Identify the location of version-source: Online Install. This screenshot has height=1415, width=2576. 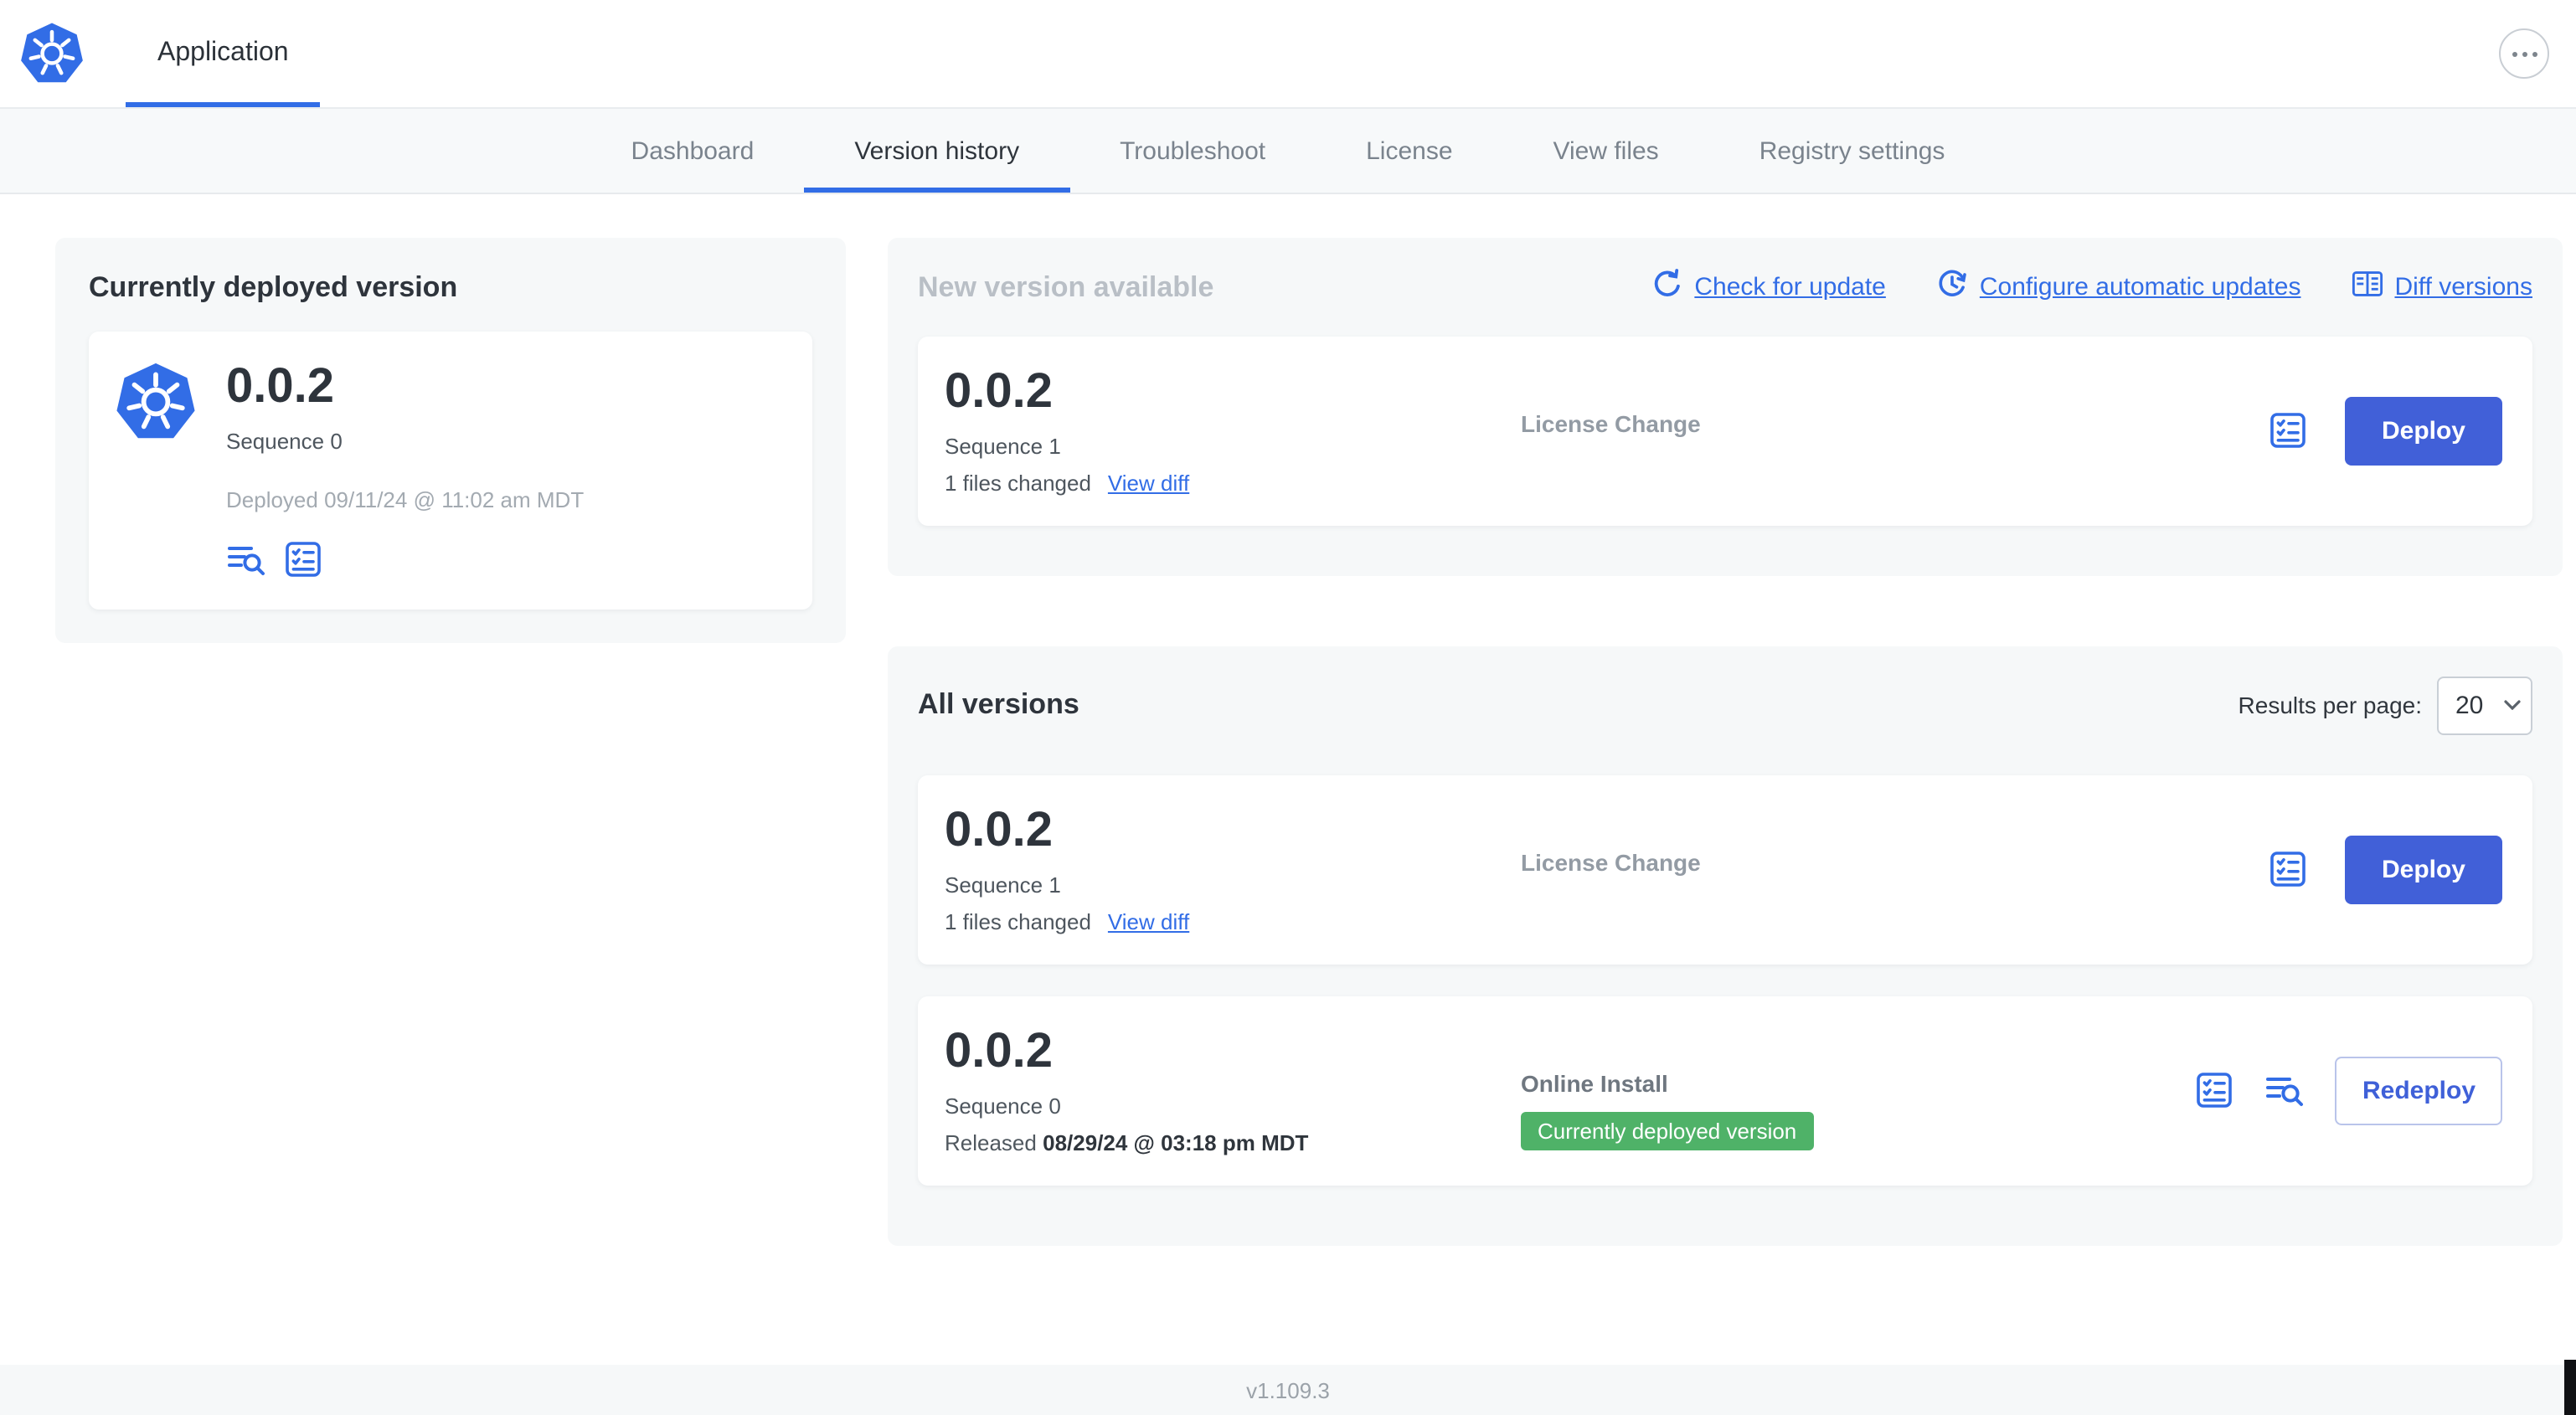
(1594, 1083).